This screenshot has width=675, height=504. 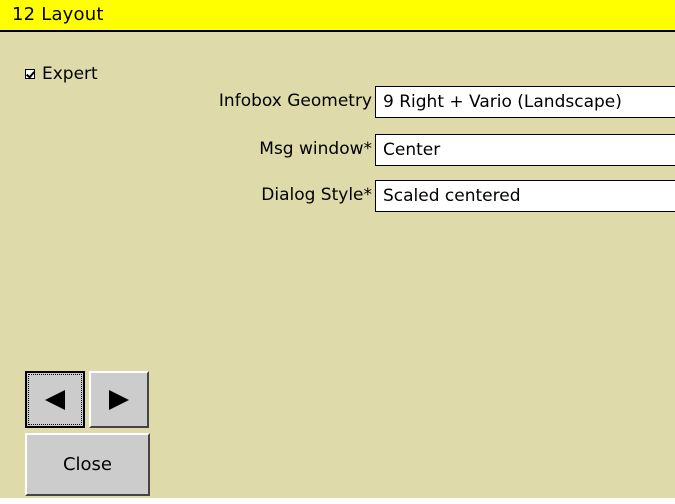 What do you see at coordinates (502, 102) in the screenshot?
I see `infobox-geometry-value: 9 Right + Vario (Landscape)` at bounding box center [502, 102].